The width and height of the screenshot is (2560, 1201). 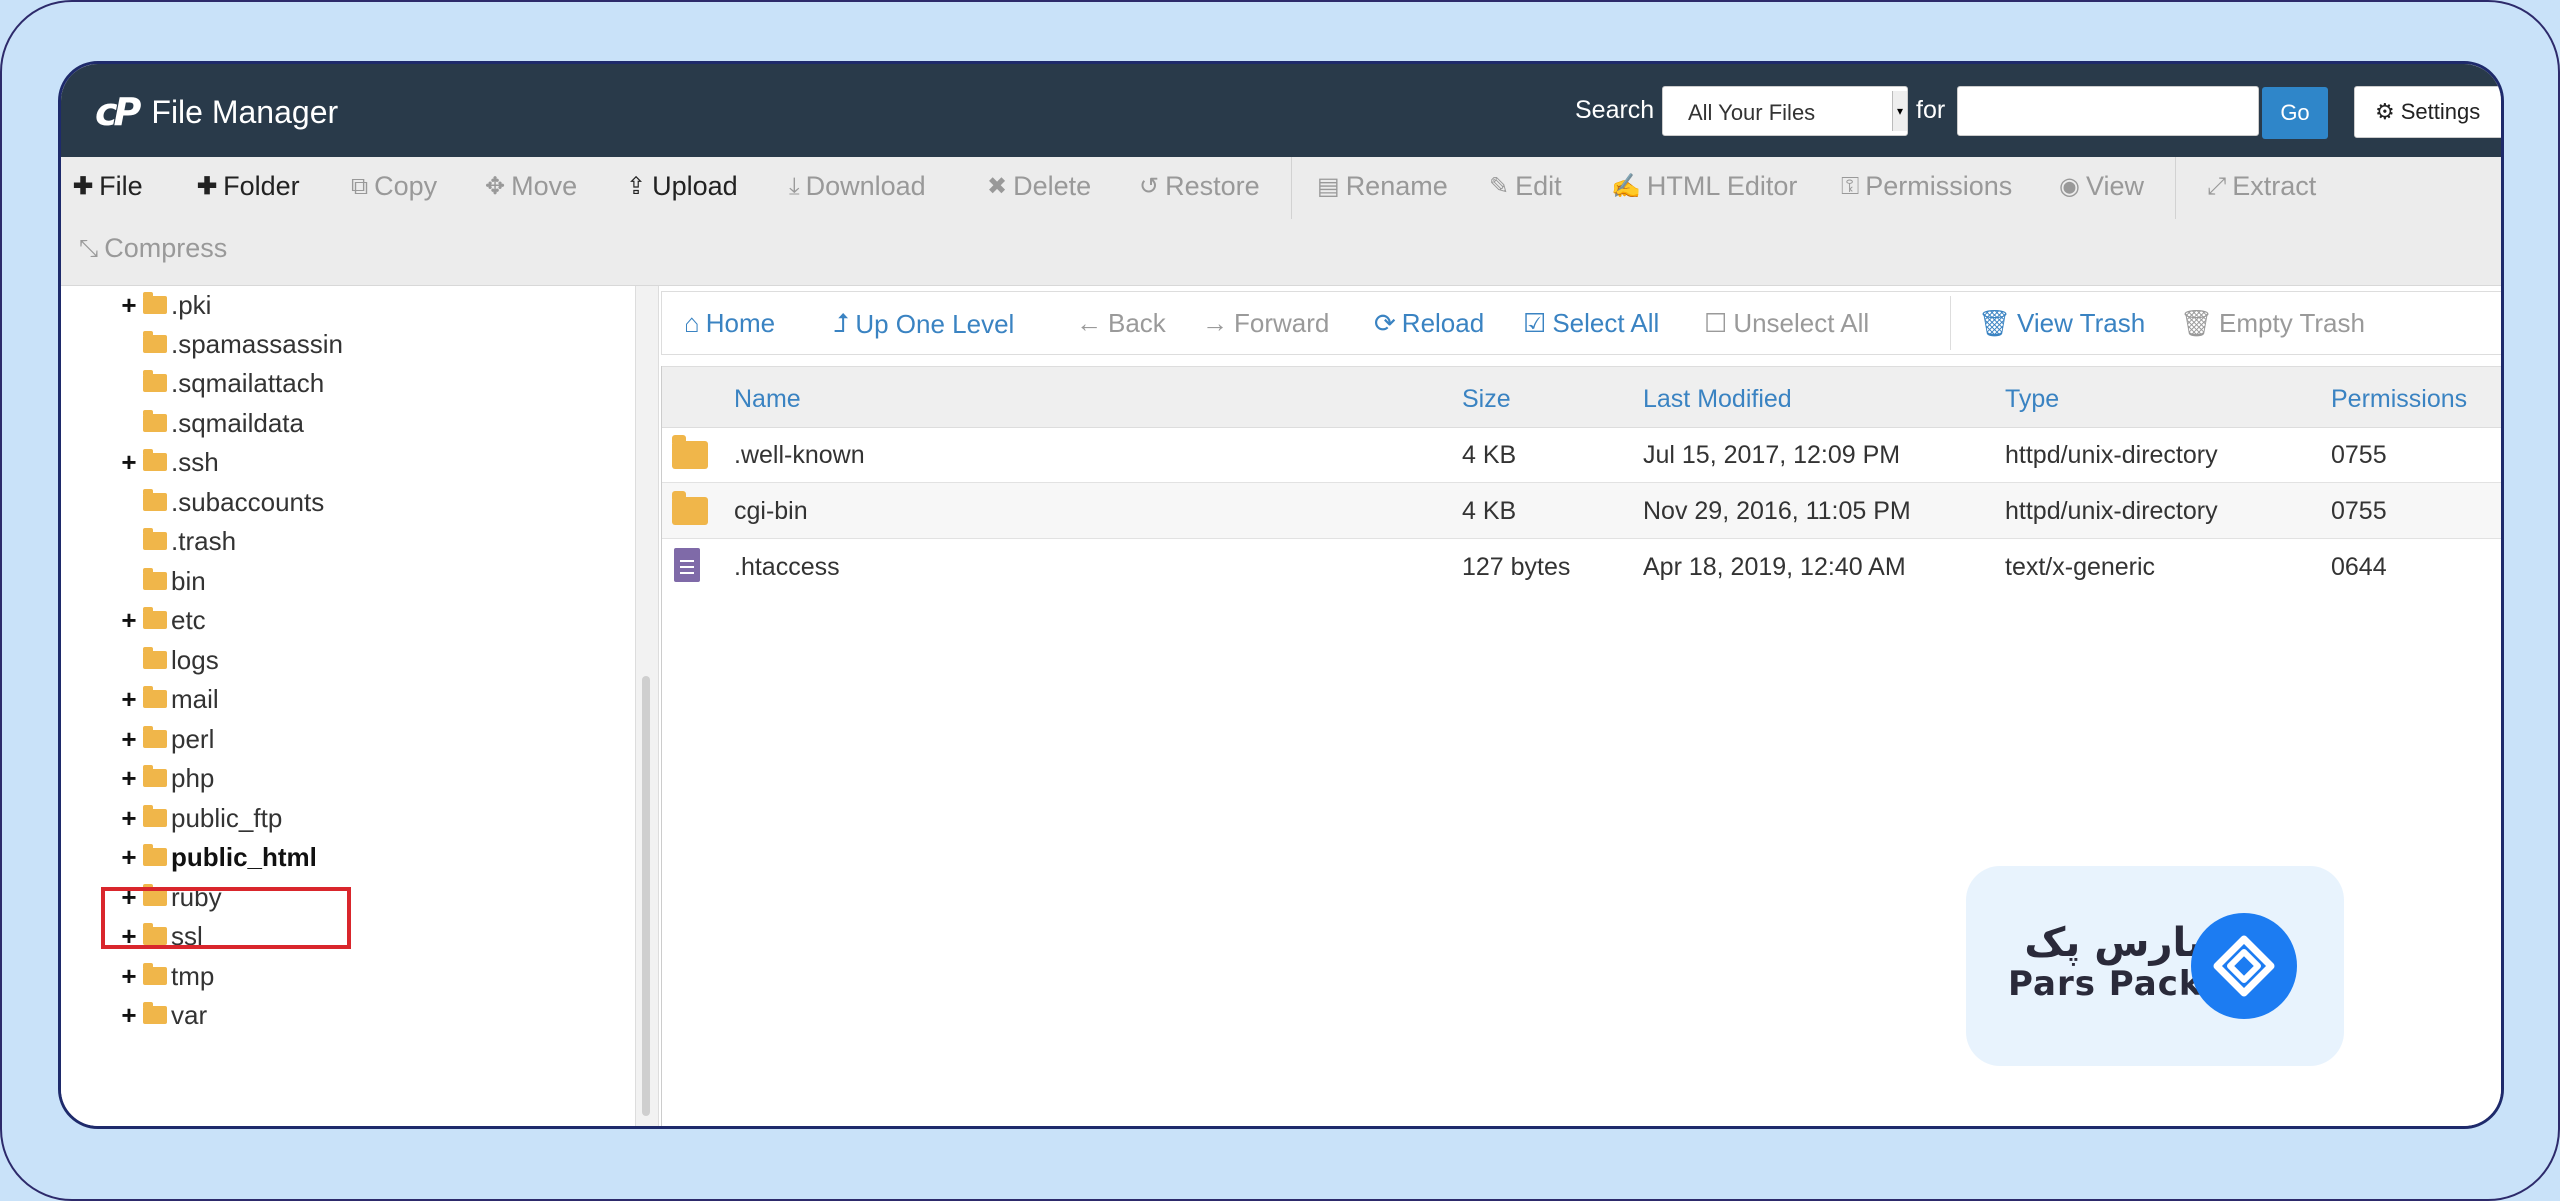 What do you see at coordinates (787, 567) in the screenshot?
I see `file-name: .htaccess` at bounding box center [787, 567].